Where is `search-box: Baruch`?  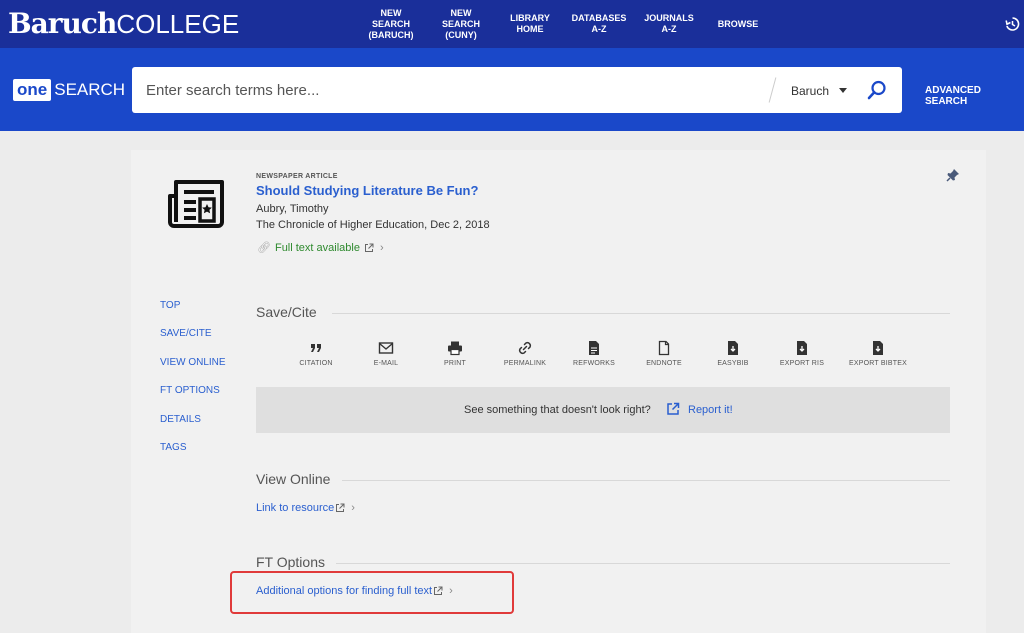 search-box: Baruch is located at coordinates (517, 90).